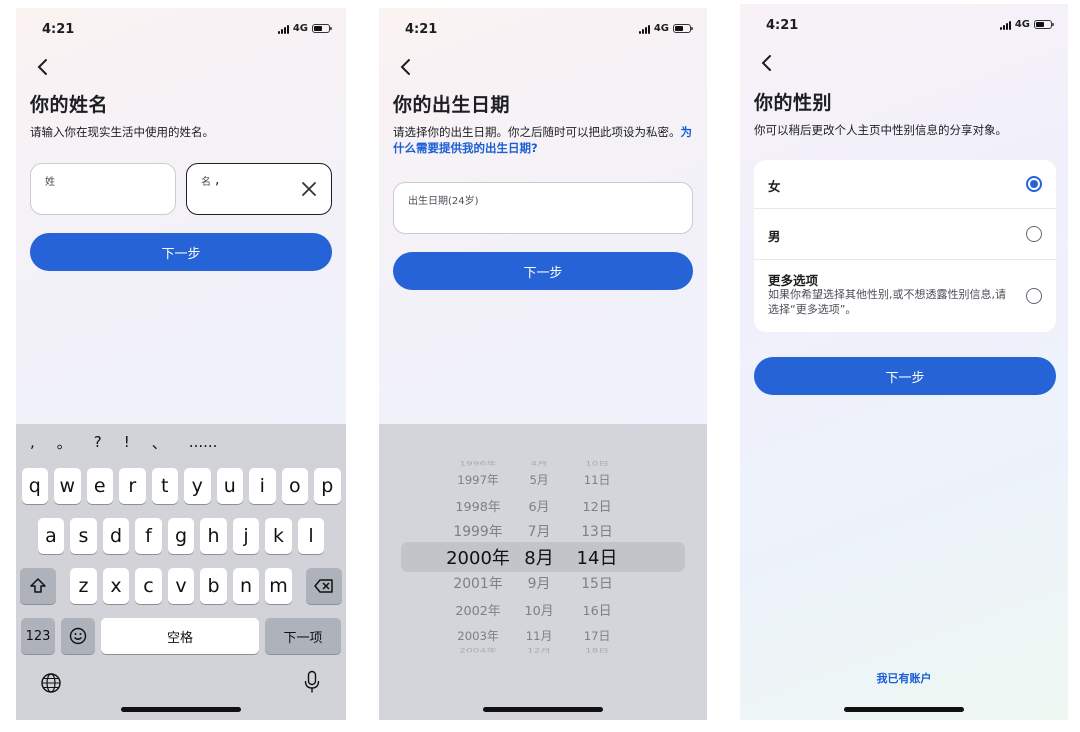 The image size is (1080, 732). What do you see at coordinates (597, 651) in the screenshot?
I see `picker-item: 18日` at bounding box center [597, 651].